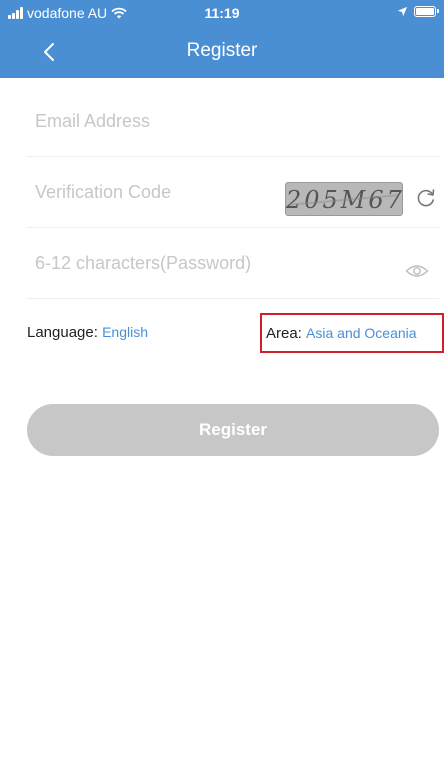  I want to click on app-header: vodafone AU 11:19 Register, so click(222, 39).